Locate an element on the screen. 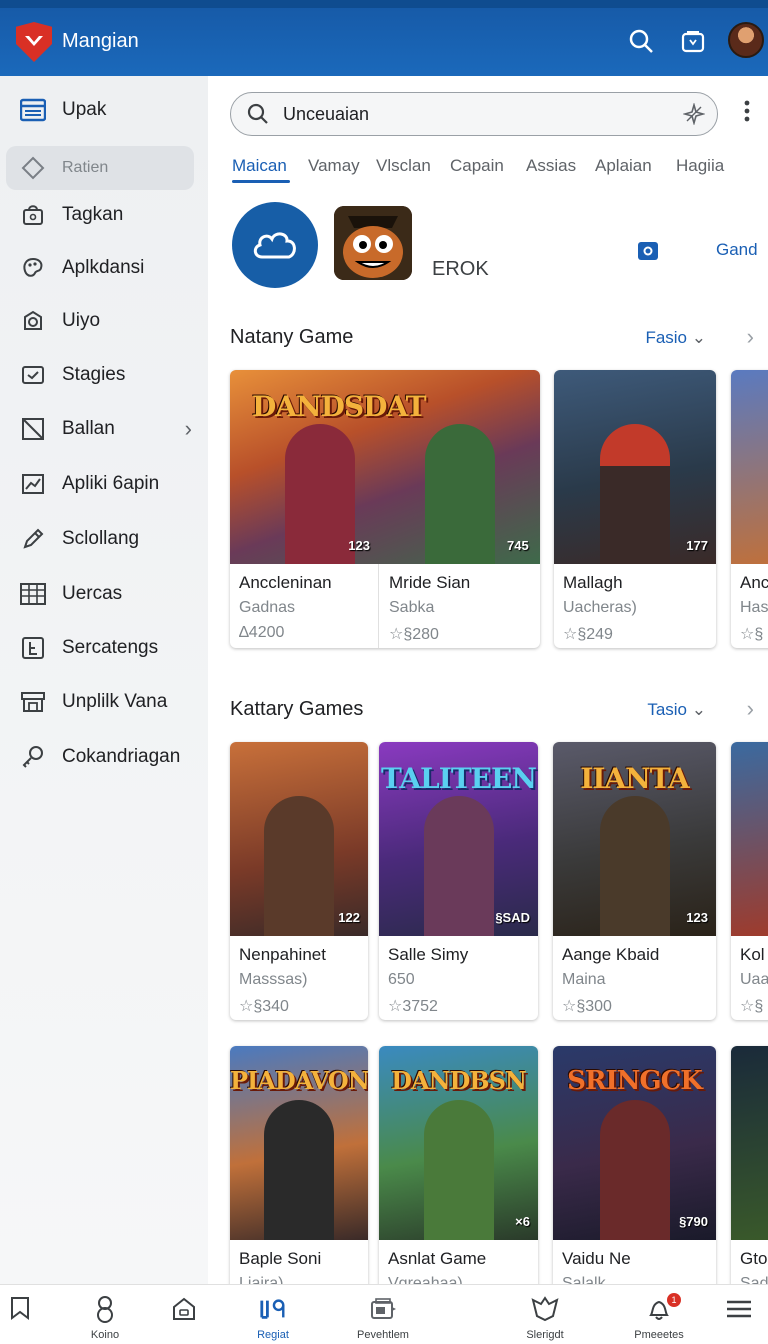 The width and height of the screenshot is (768, 1344). tab-assias: Assias is located at coordinates (551, 166).